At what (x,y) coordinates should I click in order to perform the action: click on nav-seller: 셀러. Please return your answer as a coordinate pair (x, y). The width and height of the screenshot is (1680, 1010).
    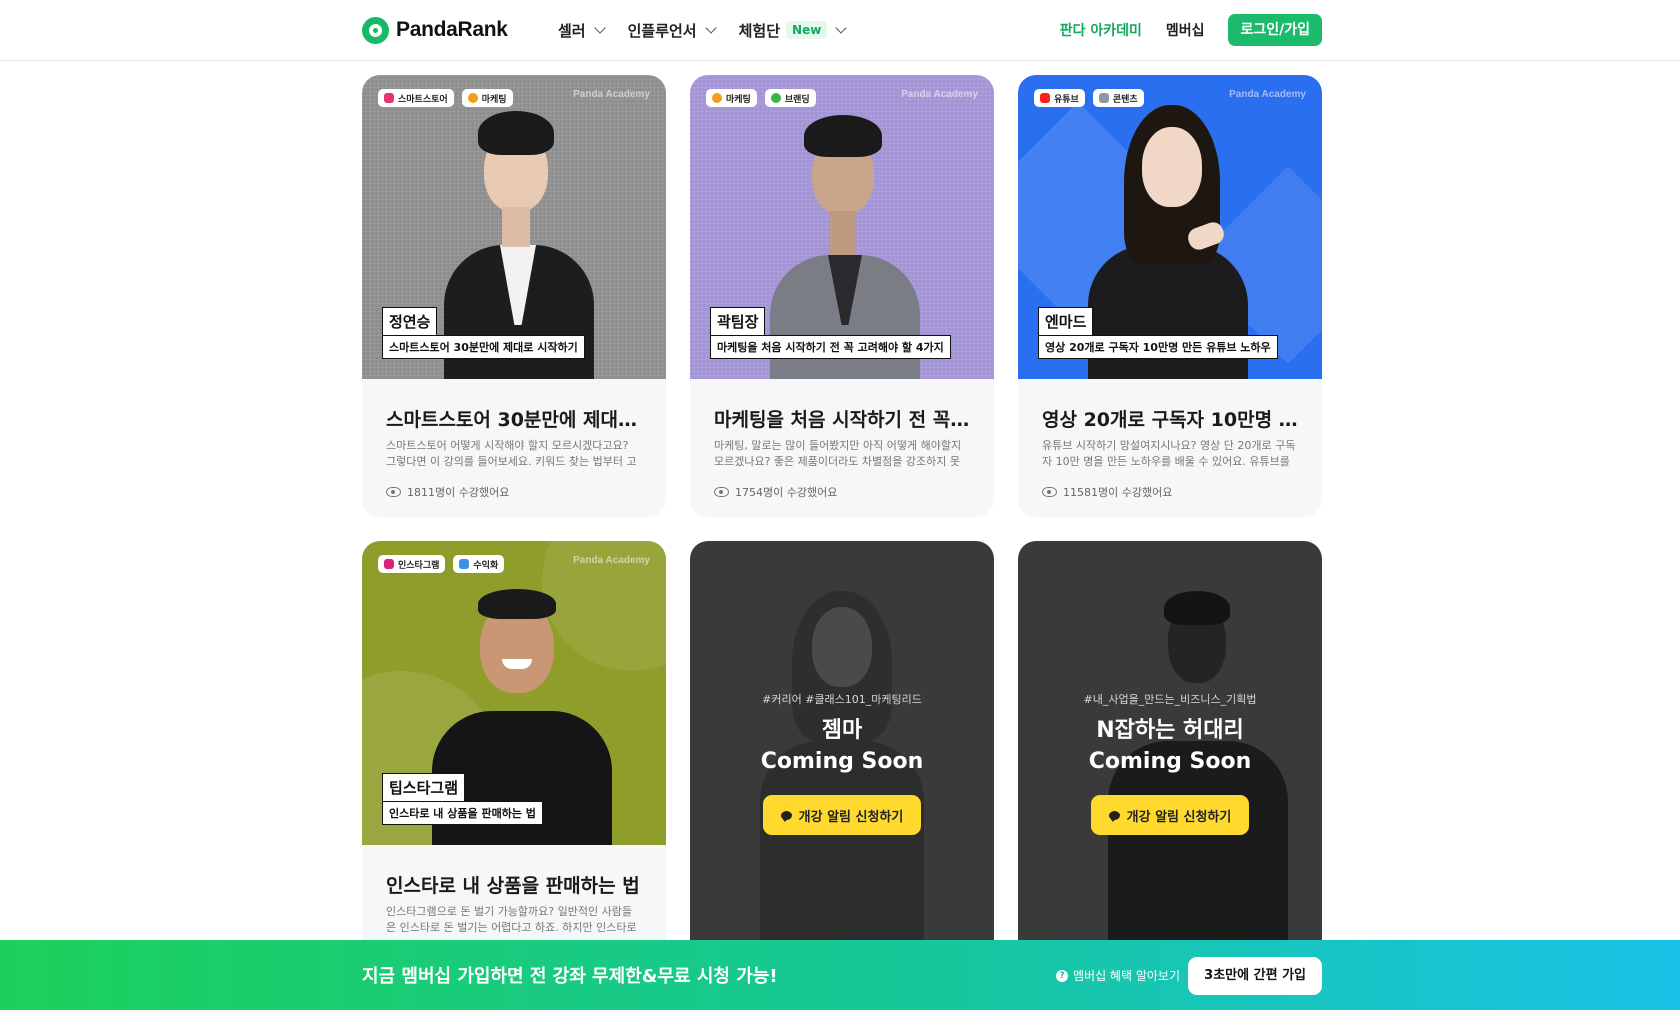
    Looking at the image, I should click on (582, 30).